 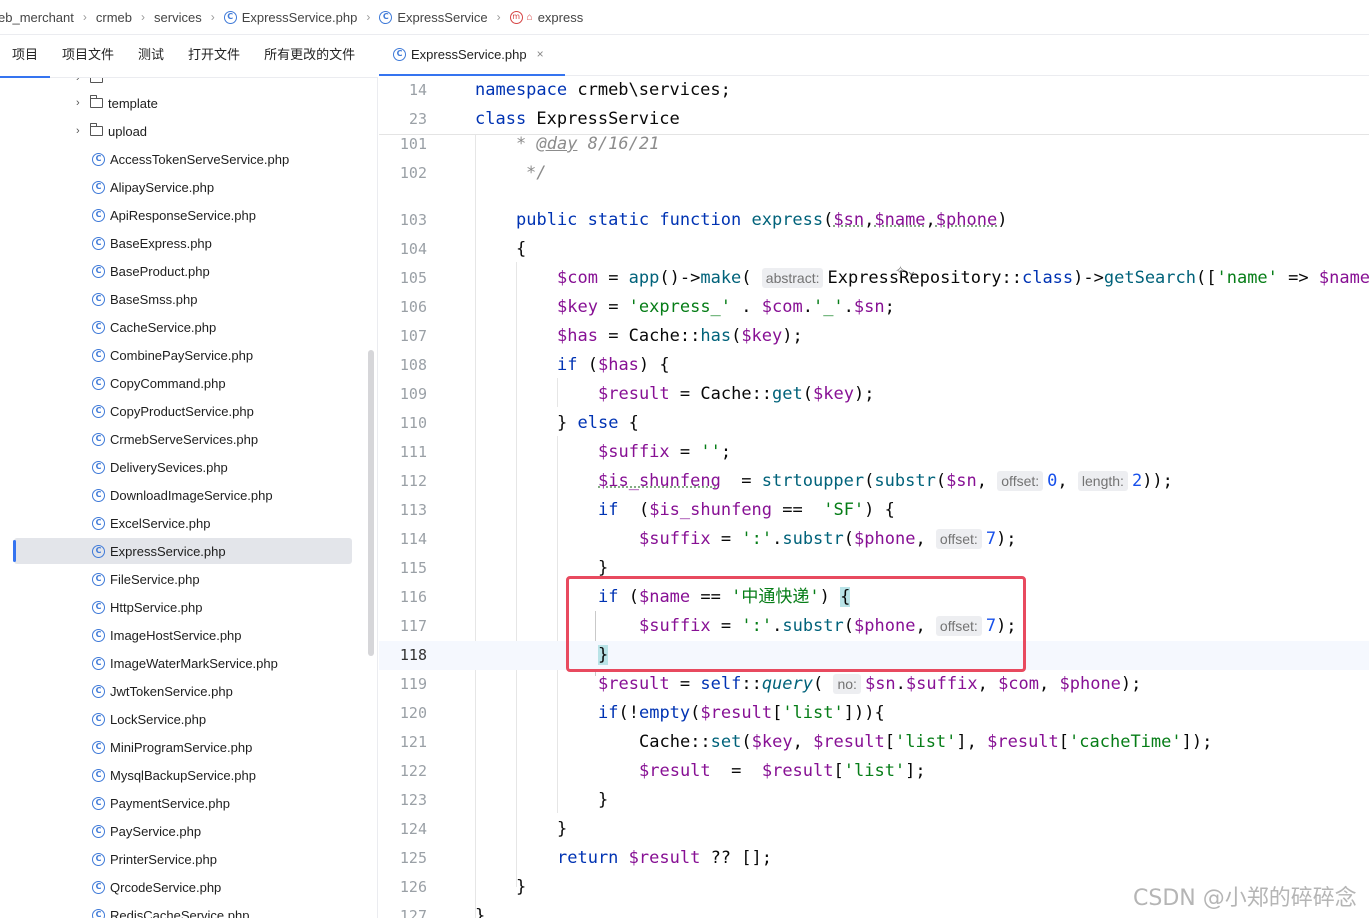 What do you see at coordinates (14, 551) in the screenshot?
I see `selection-indicator` at bounding box center [14, 551].